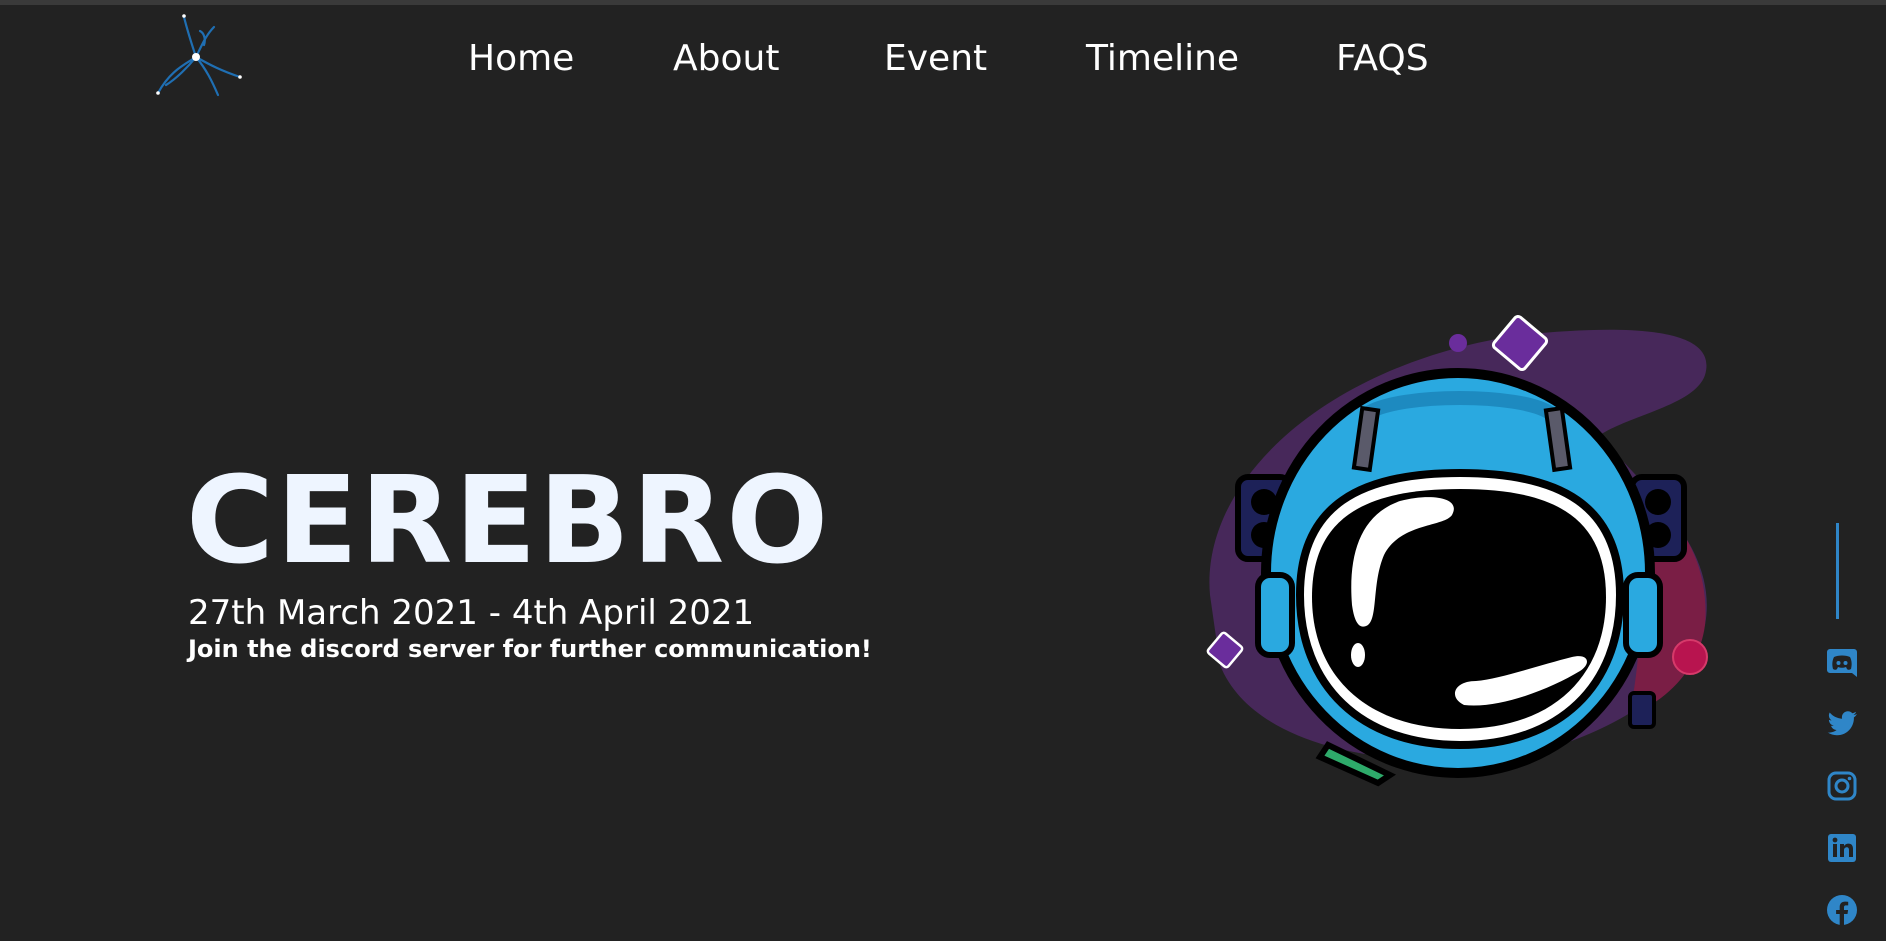 The image size is (1886, 941). Describe the element at coordinates (521, 59) in the screenshot. I see `nav-home-link: Home` at that location.